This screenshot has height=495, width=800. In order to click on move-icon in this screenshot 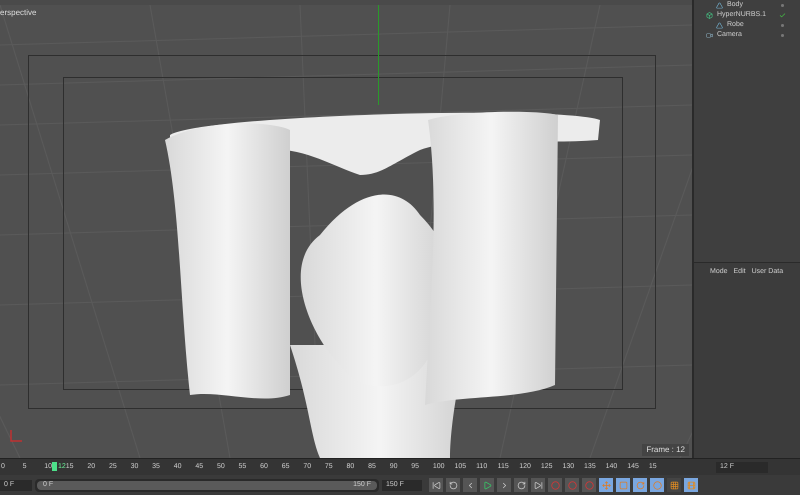, I will do `click(606, 485)`.